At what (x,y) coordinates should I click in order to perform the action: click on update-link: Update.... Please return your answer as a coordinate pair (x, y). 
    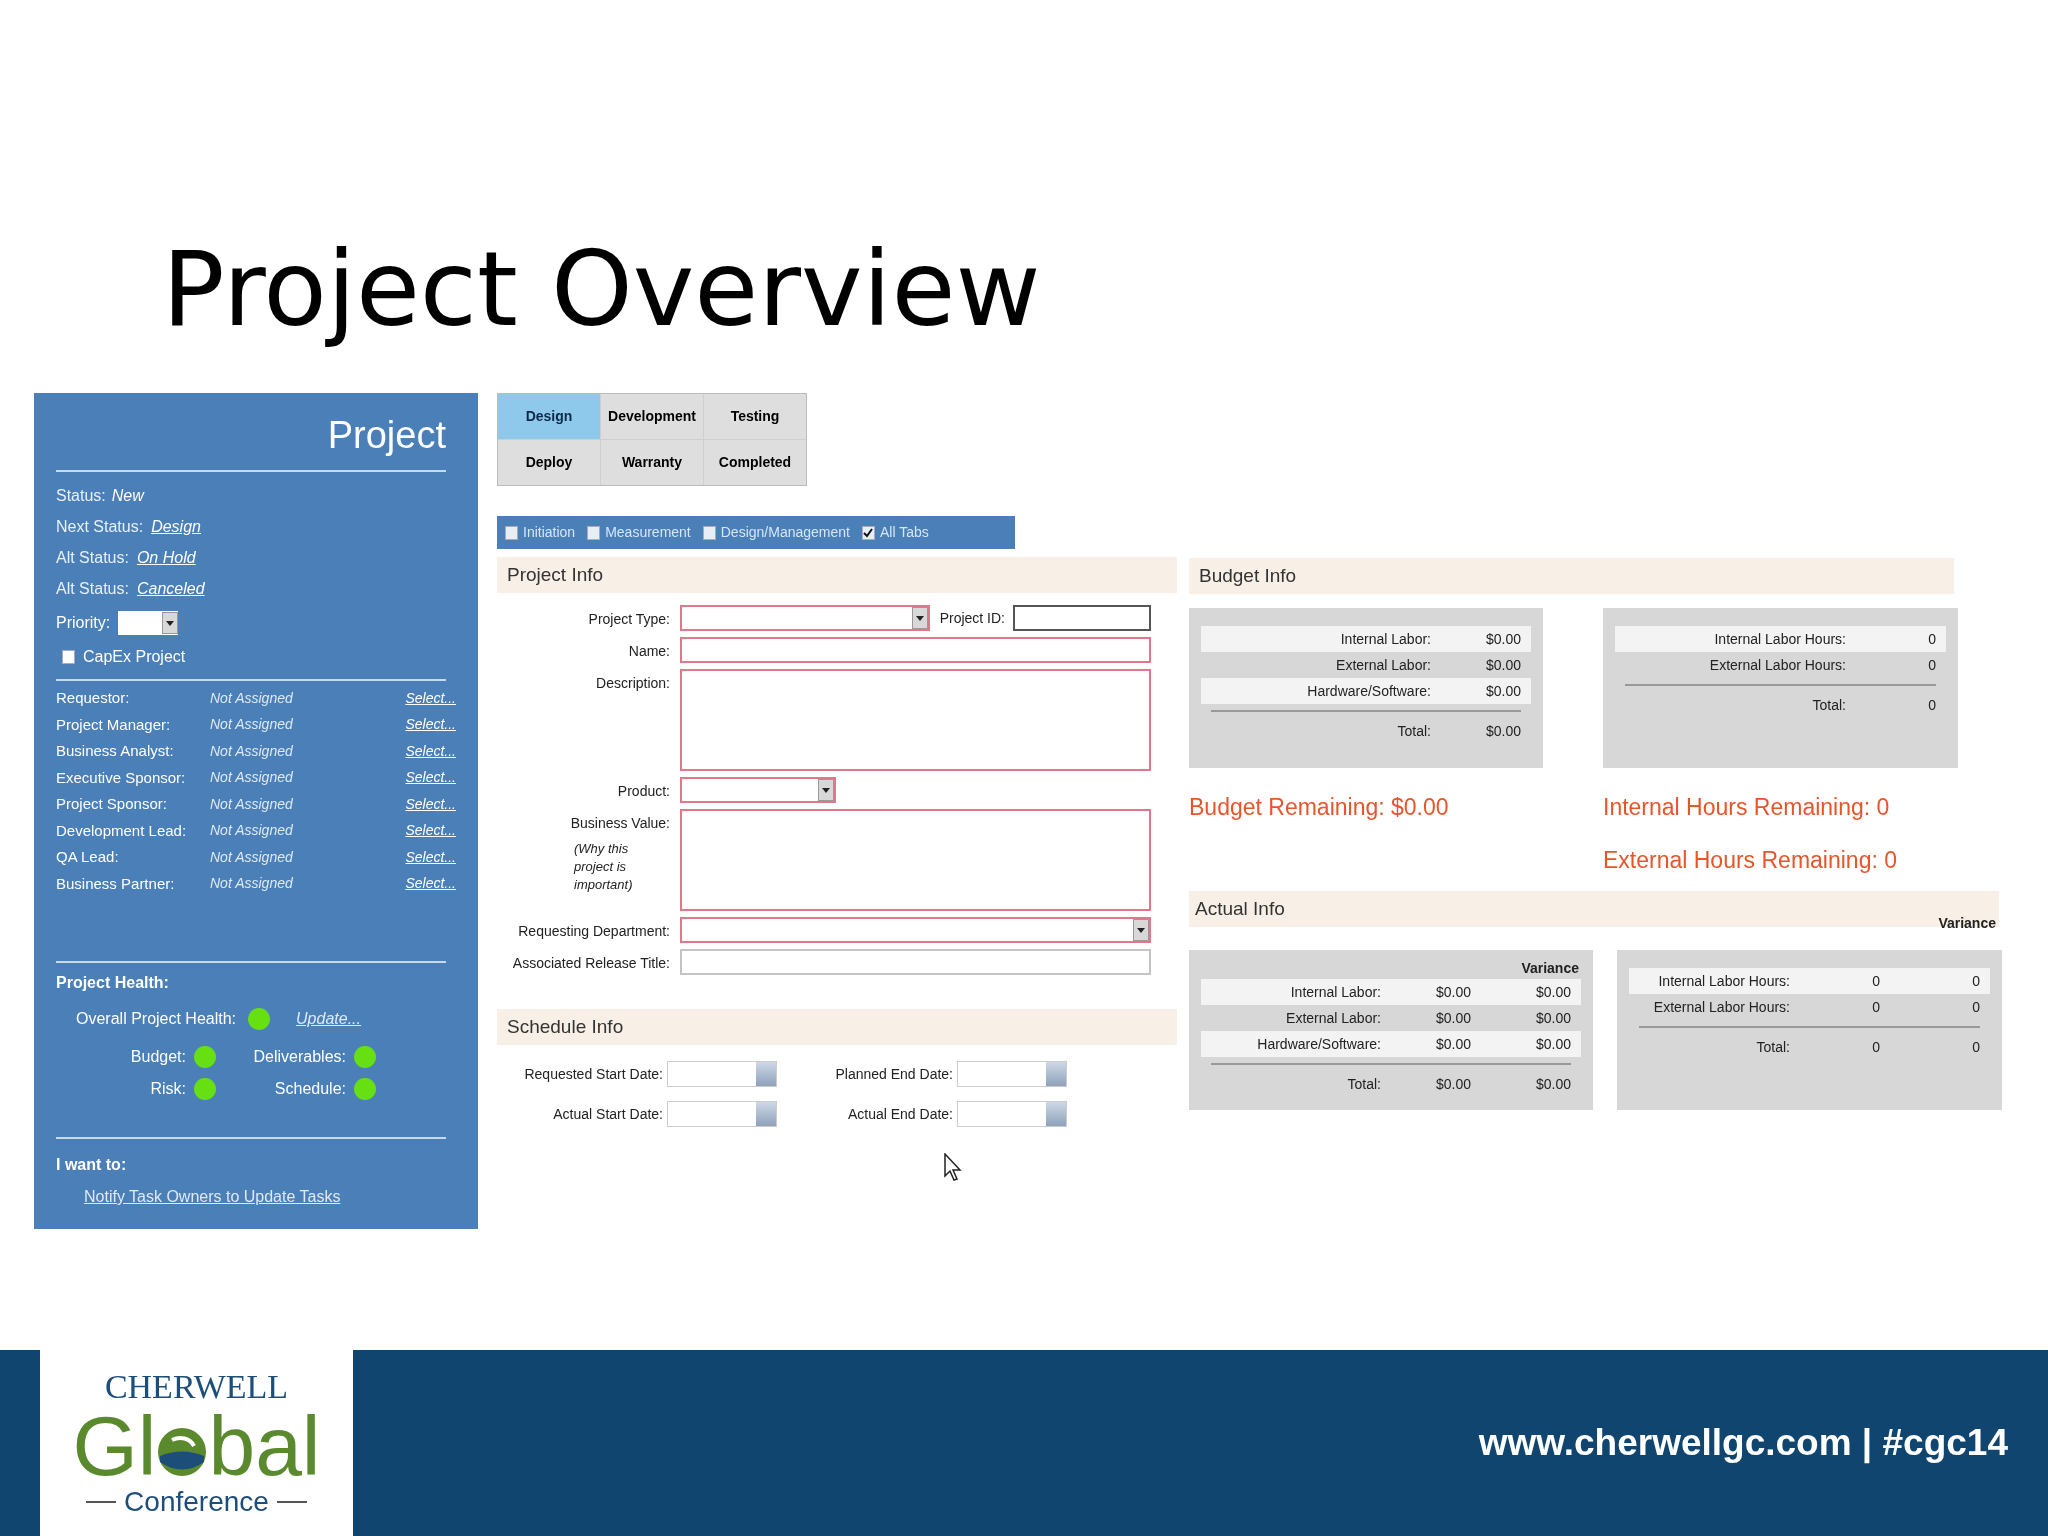
    Looking at the image, I should click on (328, 1019).